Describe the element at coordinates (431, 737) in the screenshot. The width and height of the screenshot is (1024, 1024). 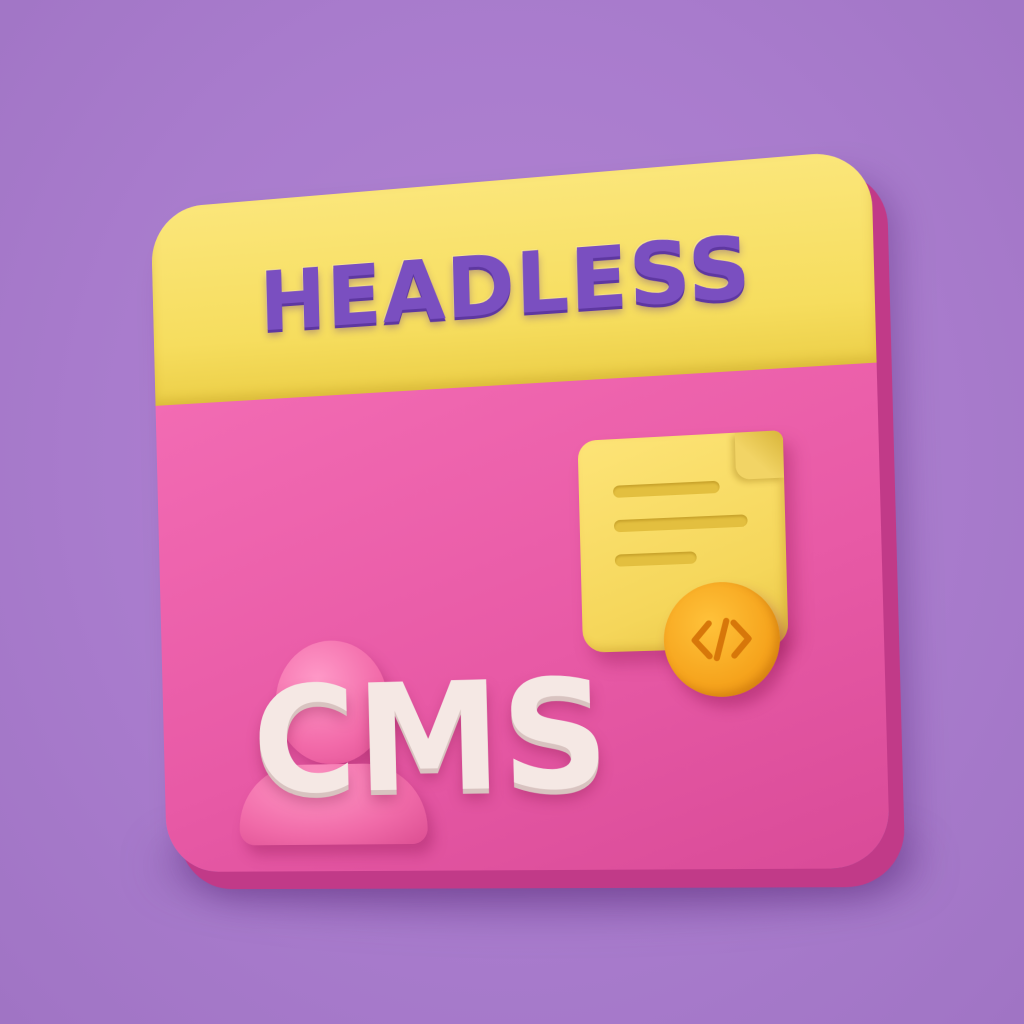
I see `cms-label: CMS` at that location.